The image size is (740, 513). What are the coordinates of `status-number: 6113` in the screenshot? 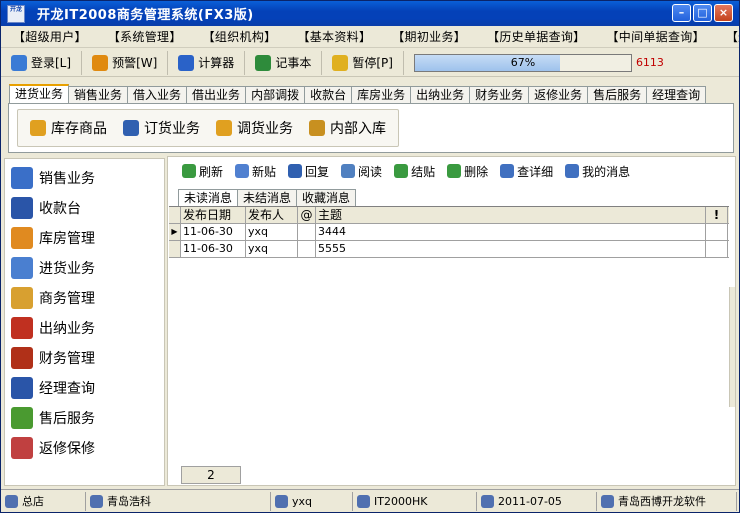 It's located at (649, 62).